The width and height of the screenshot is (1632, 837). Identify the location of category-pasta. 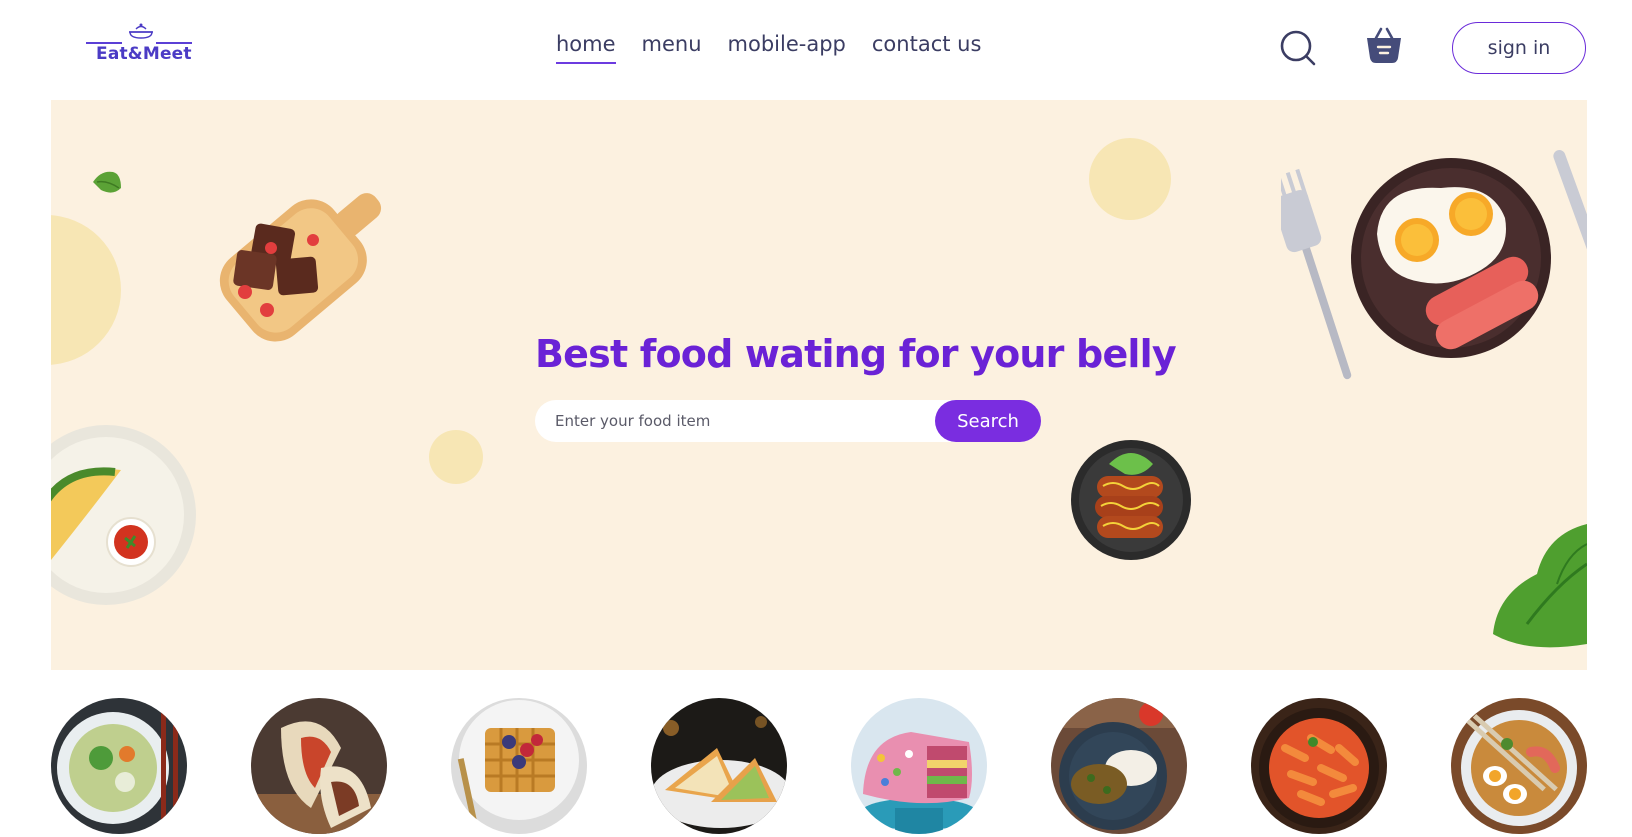
(1319, 766).